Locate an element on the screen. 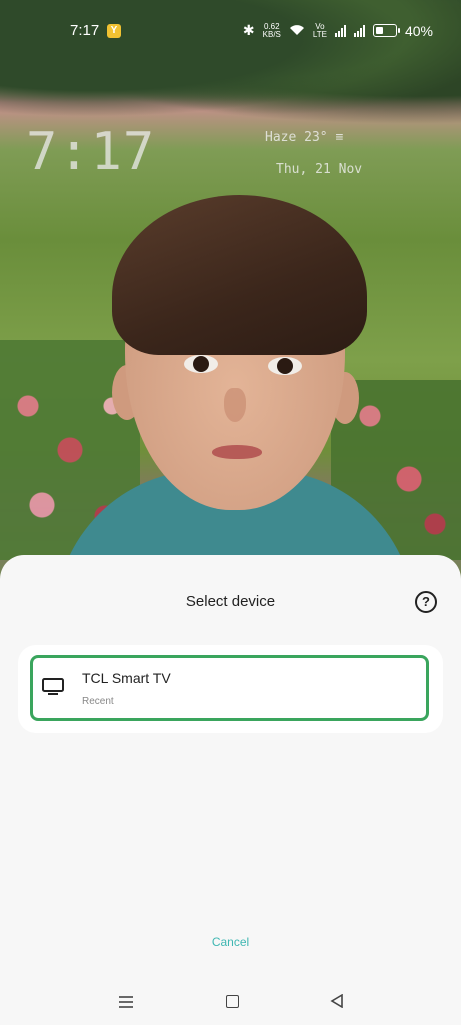  portrait-eye-right is located at coordinates (285, 366).